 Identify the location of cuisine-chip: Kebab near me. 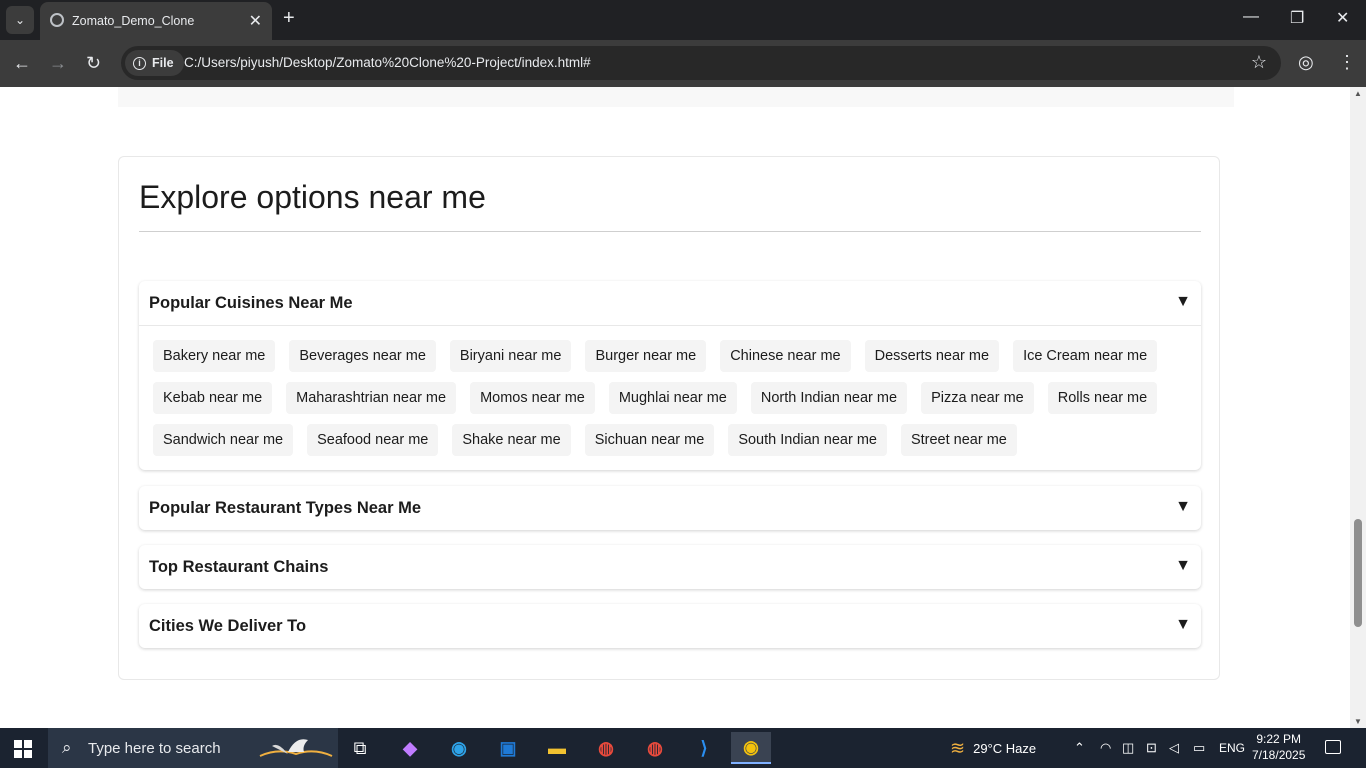
(213, 398).